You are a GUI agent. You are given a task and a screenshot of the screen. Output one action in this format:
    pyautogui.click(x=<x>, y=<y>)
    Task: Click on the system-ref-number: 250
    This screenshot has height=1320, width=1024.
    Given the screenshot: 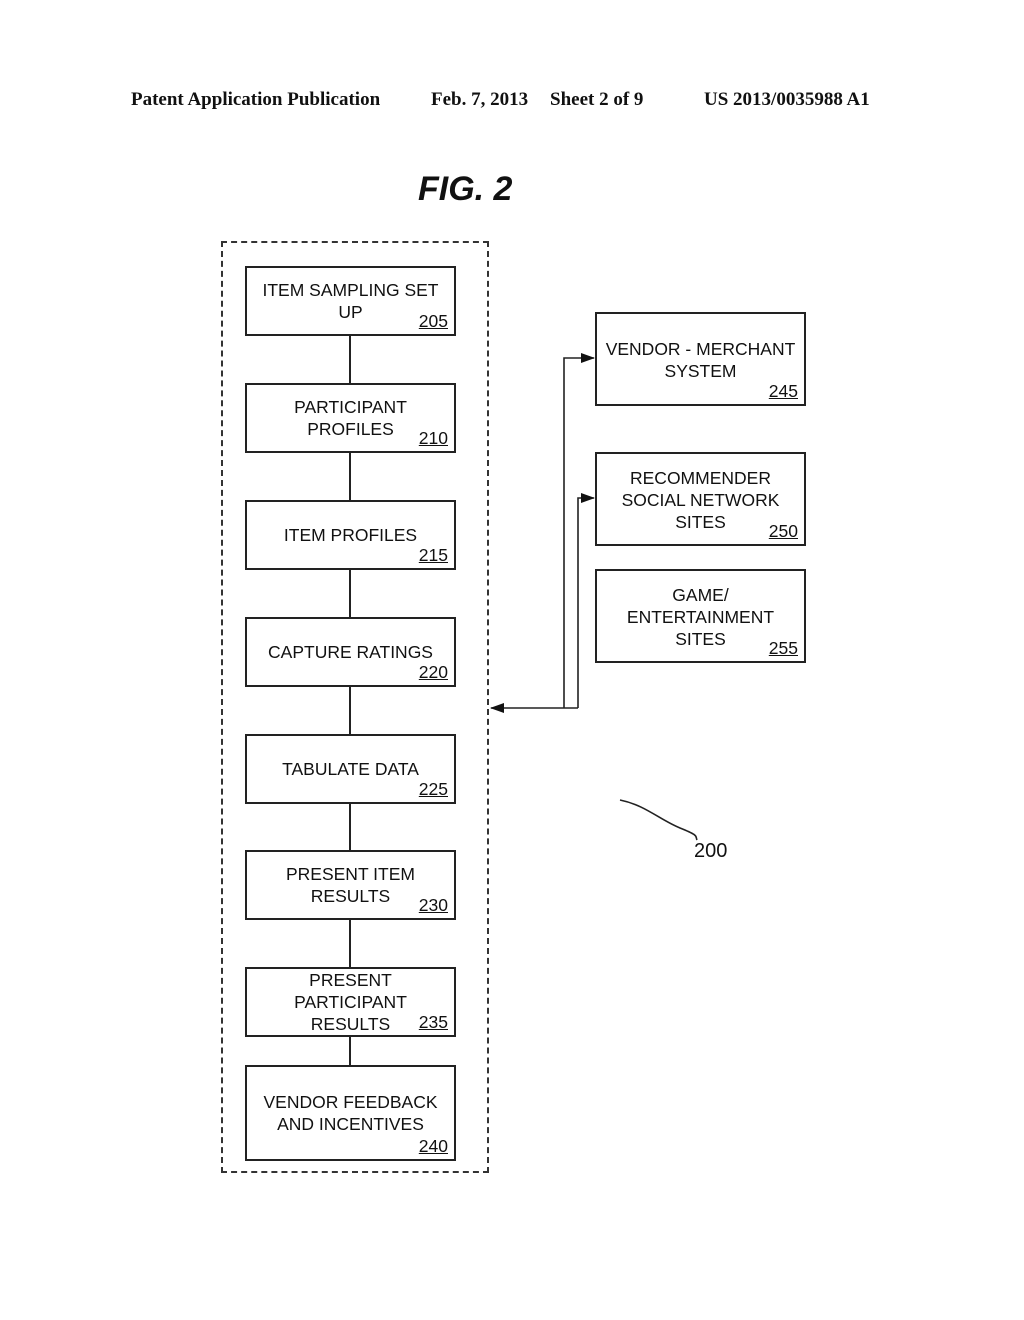 What is the action you would take?
    pyautogui.click(x=783, y=531)
    